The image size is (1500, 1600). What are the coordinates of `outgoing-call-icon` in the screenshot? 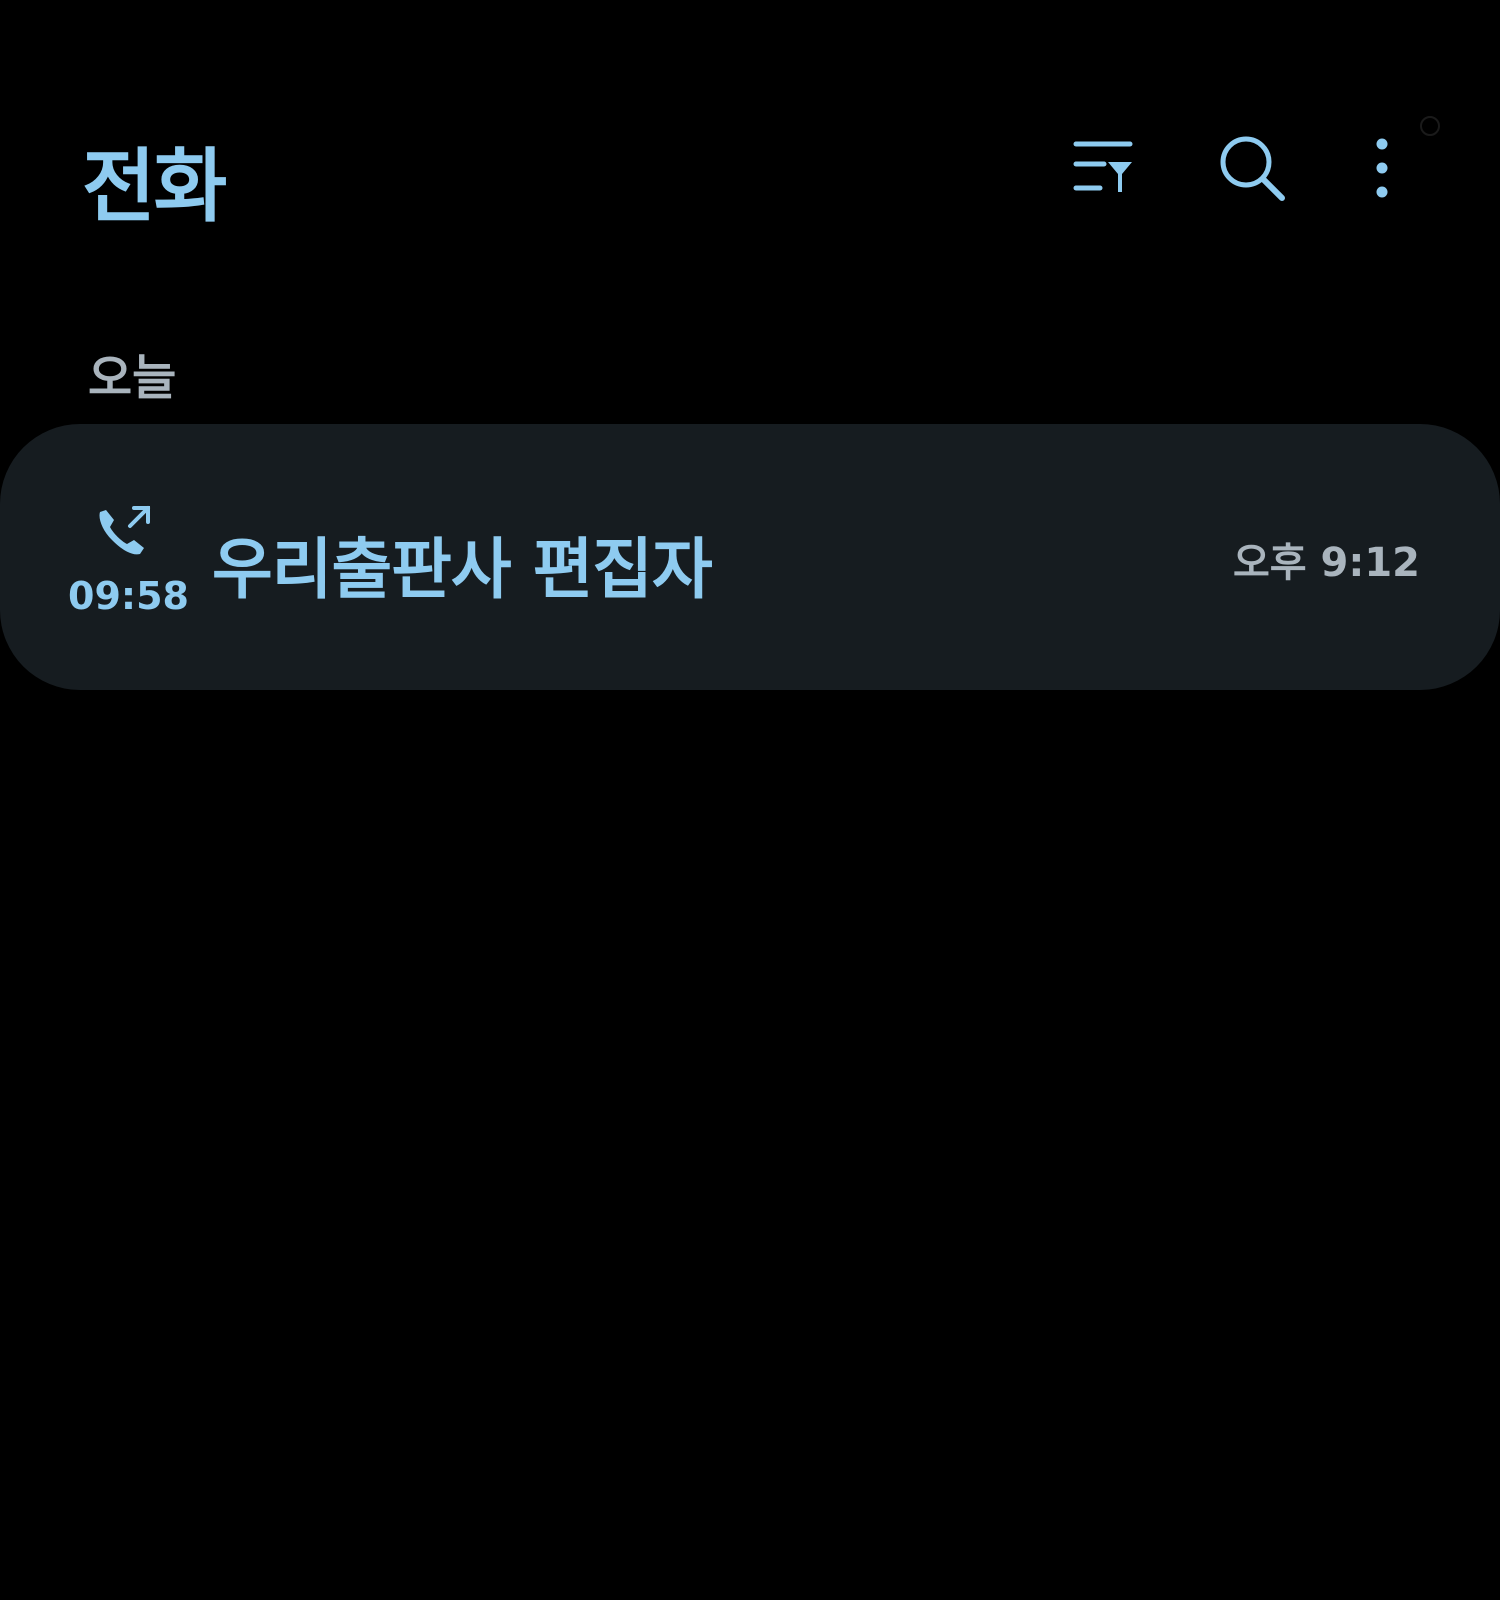 It's located at (124, 530).